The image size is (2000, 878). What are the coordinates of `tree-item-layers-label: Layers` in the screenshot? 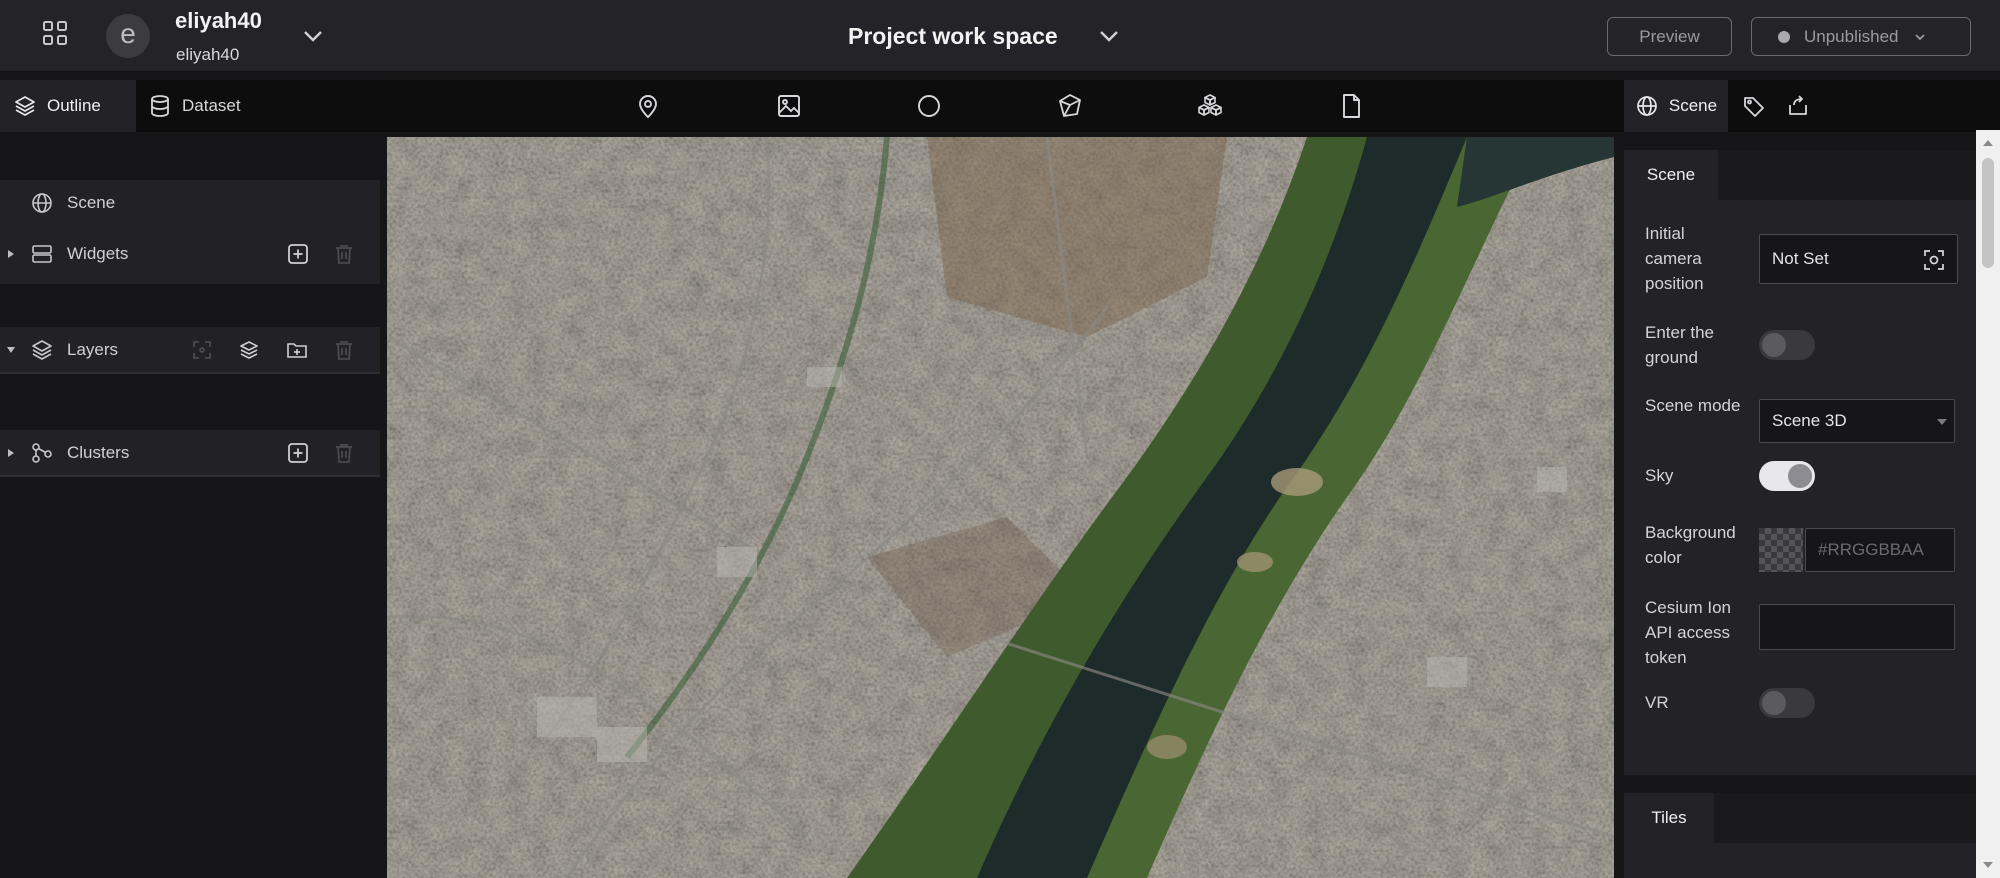 It's located at (93, 349).